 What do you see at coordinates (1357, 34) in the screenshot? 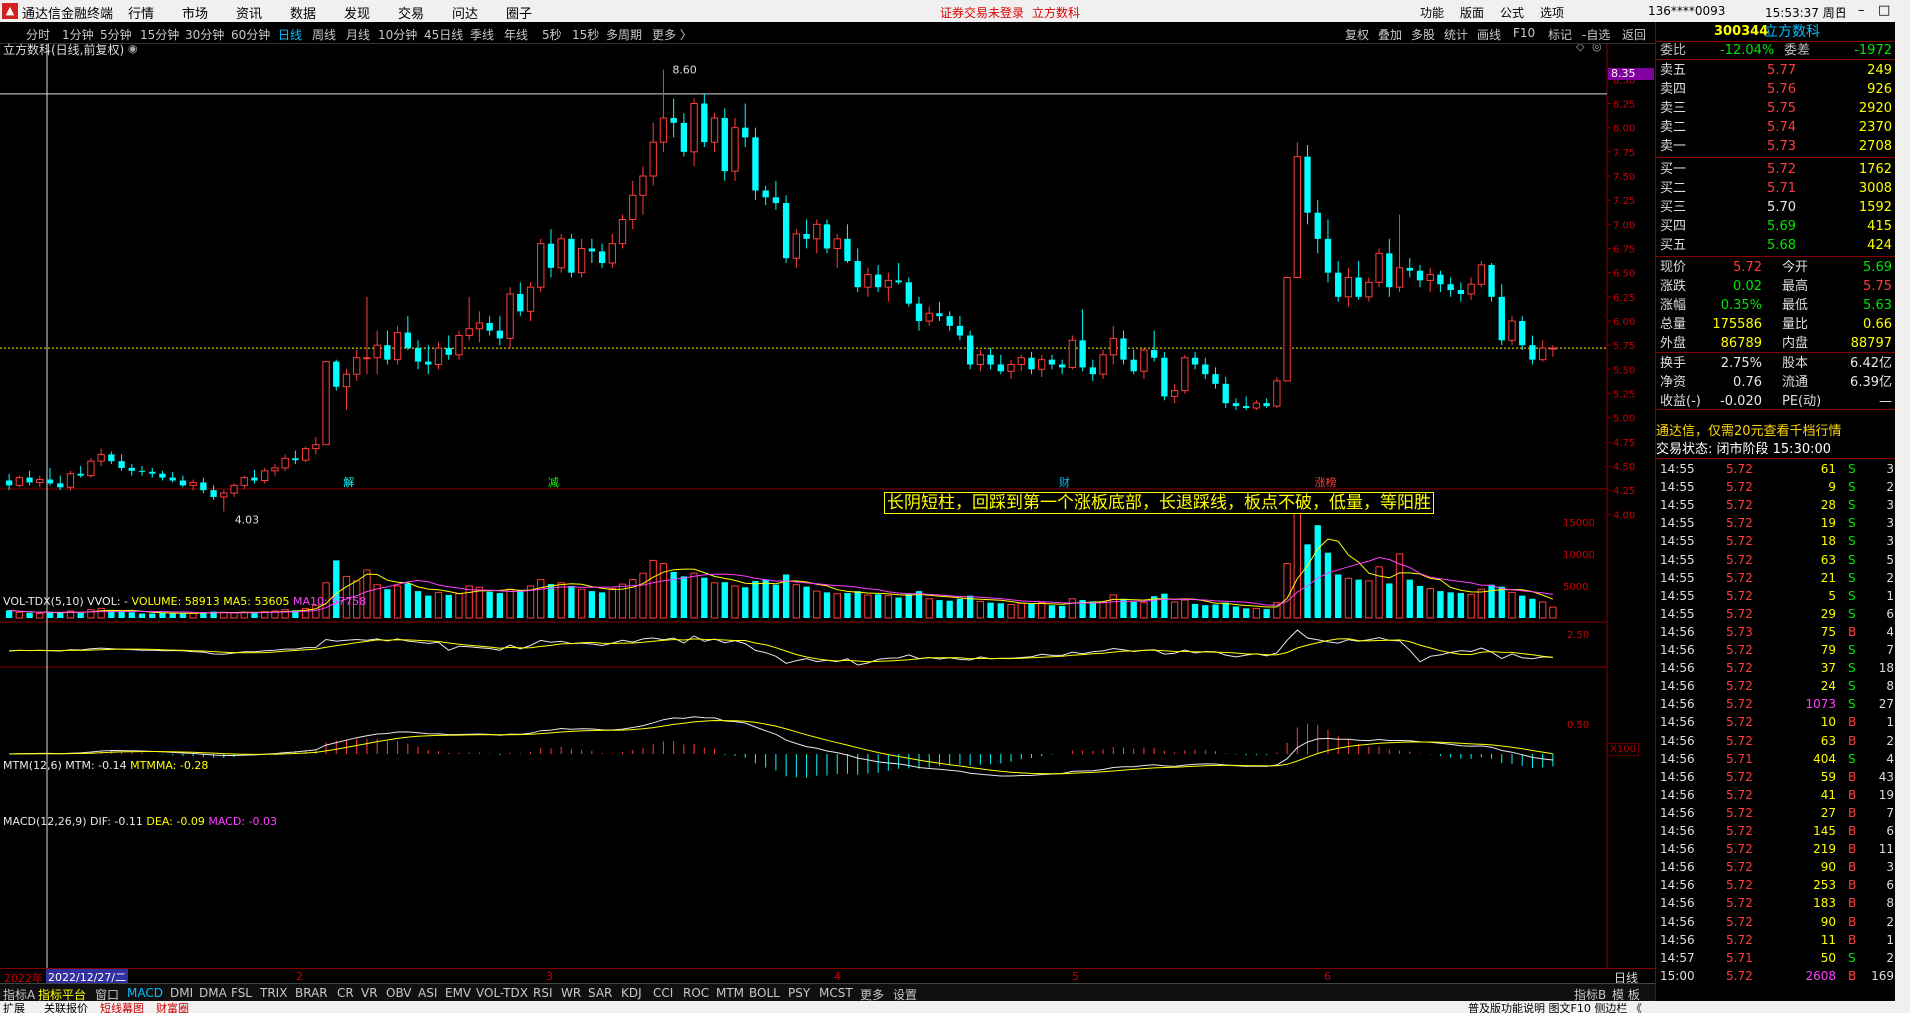
I see `tool-adjust: 复权` at bounding box center [1357, 34].